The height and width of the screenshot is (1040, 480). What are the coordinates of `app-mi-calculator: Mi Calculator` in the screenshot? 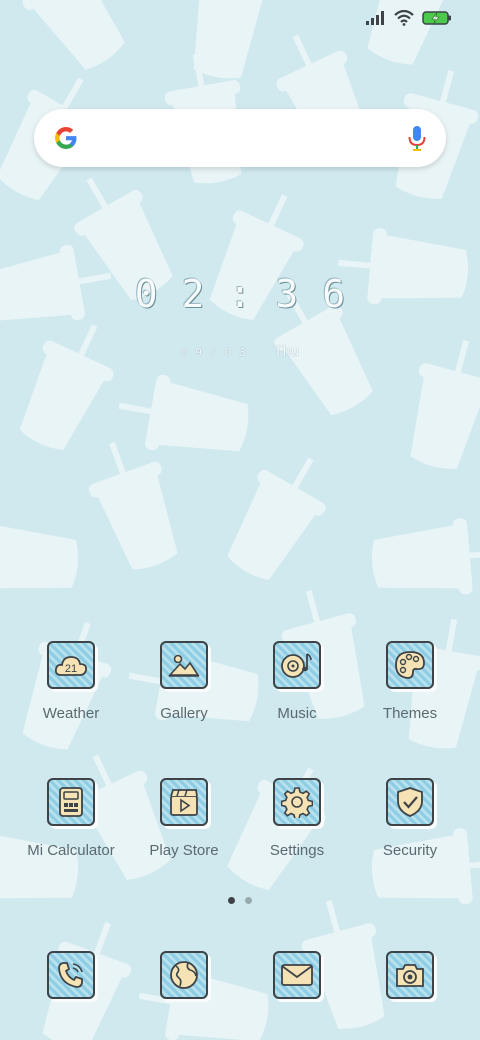 It's located at (71, 818).